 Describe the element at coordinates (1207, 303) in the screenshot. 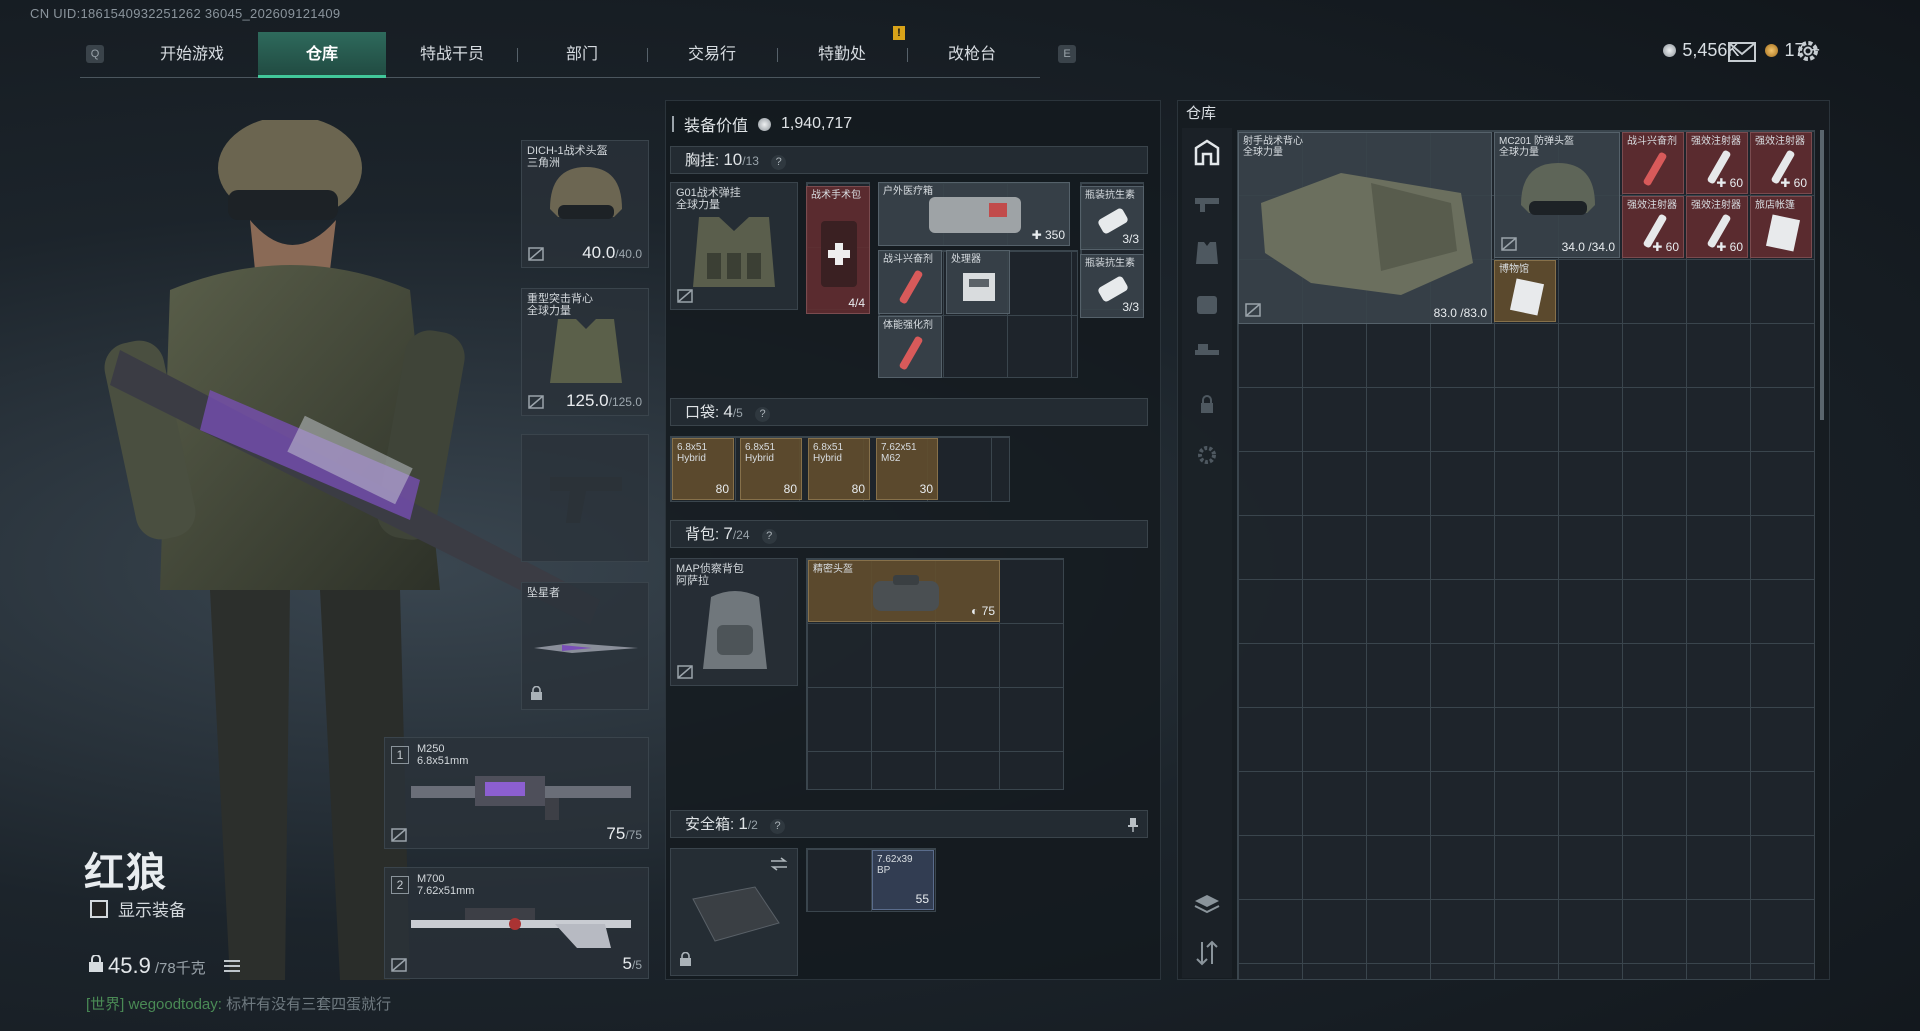

I see `bag-category-icon` at that location.